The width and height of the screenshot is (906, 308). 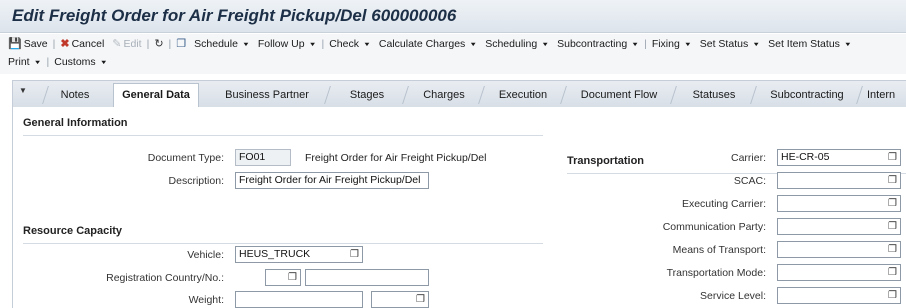 I want to click on fixing-menu: Fixing ▼, so click(x=672, y=44).